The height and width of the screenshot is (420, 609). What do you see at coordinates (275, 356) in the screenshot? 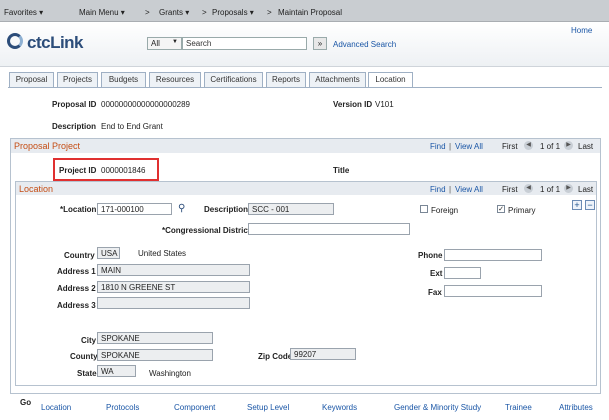
I see `zip-code-label: Zip Code` at bounding box center [275, 356].